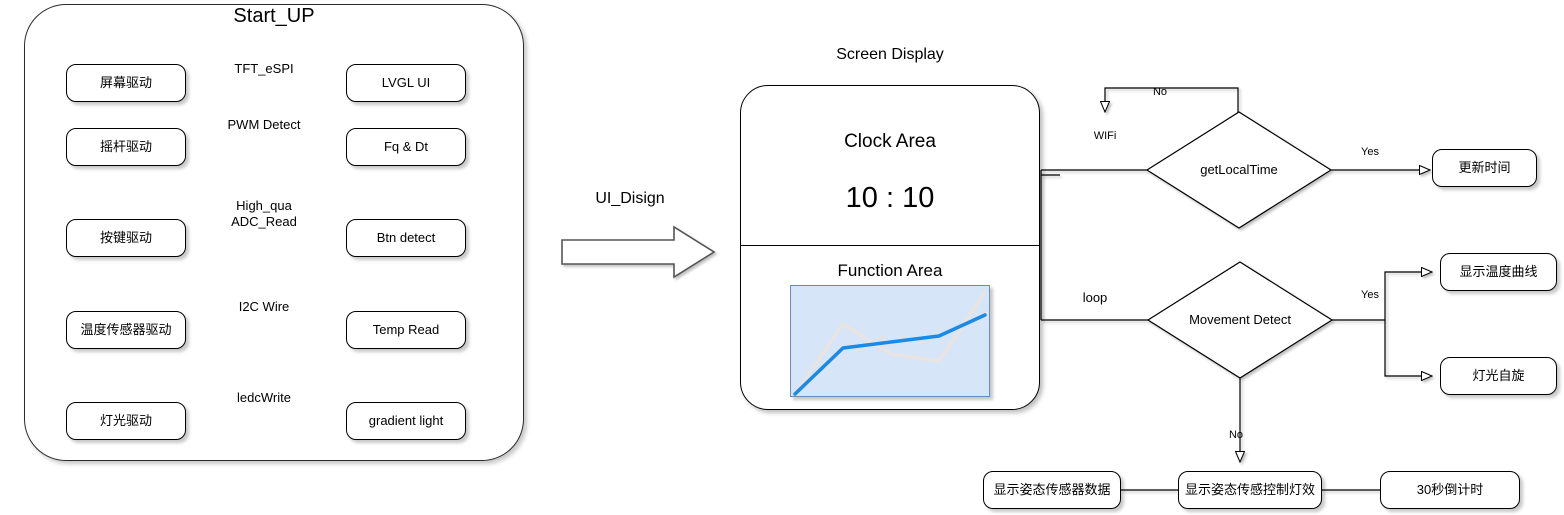  I want to click on edge-label-yes-time: Yes, so click(1370, 152).